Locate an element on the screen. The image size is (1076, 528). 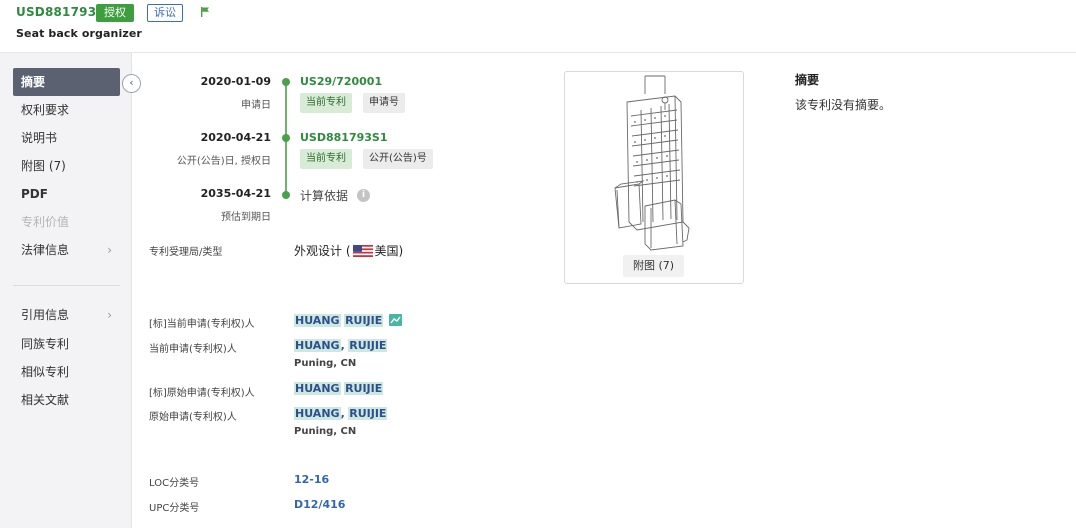
original-applicant-value: HUANG, RUIJIE is located at coordinates (341, 413).